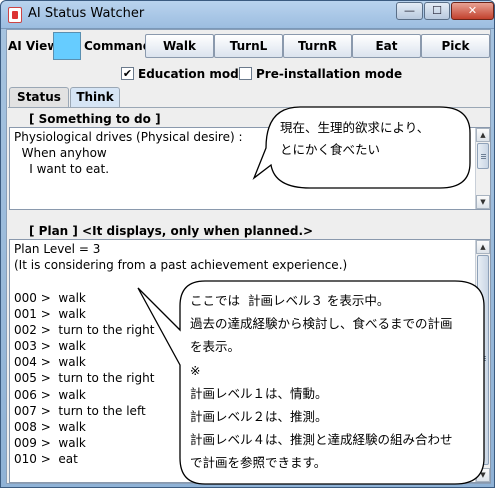  I want to click on plan-step: 009 > walk, so click(50, 443).